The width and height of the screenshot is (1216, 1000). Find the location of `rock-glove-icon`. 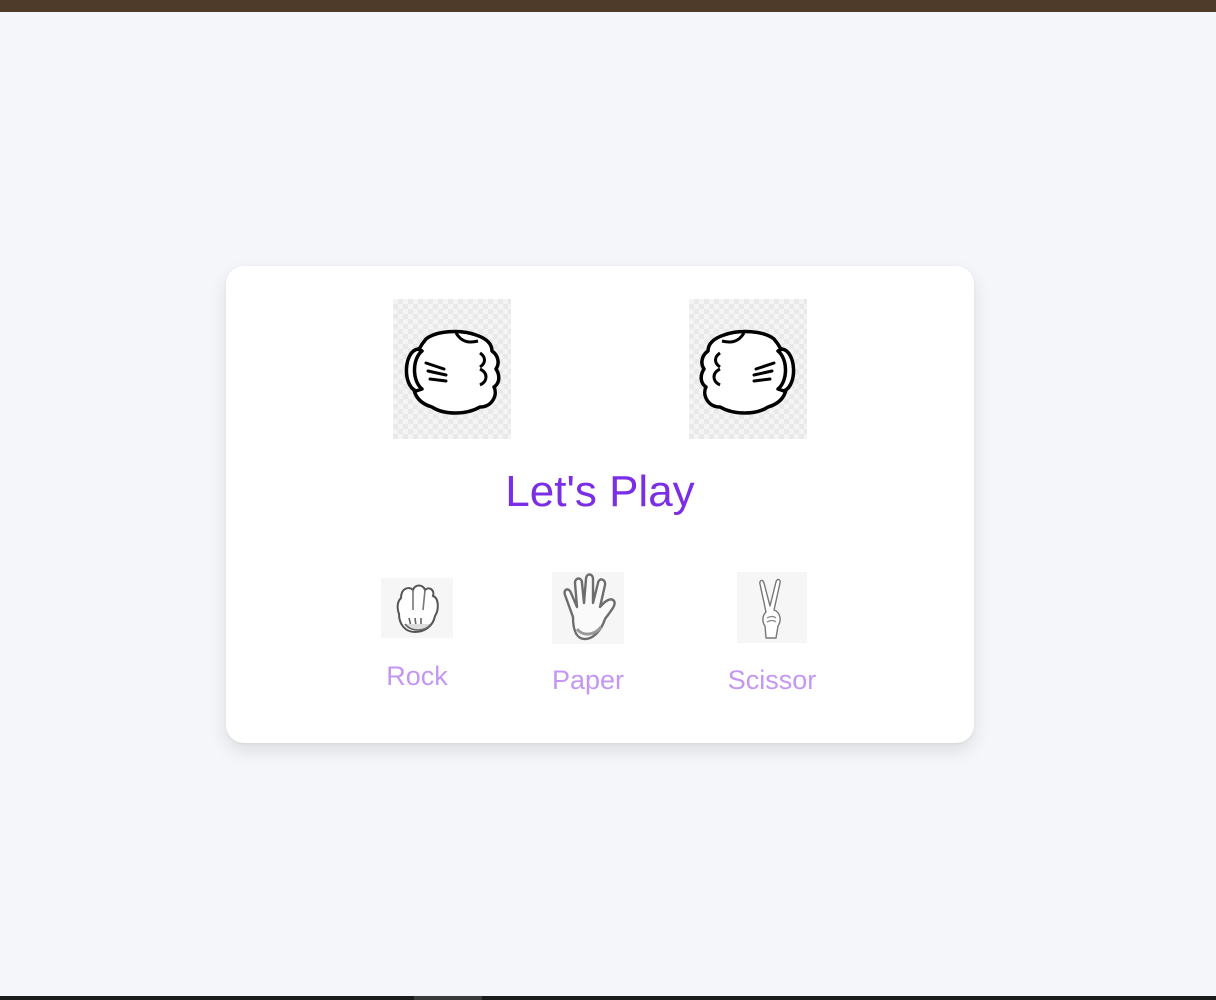

rock-glove-icon is located at coordinates (417, 609).